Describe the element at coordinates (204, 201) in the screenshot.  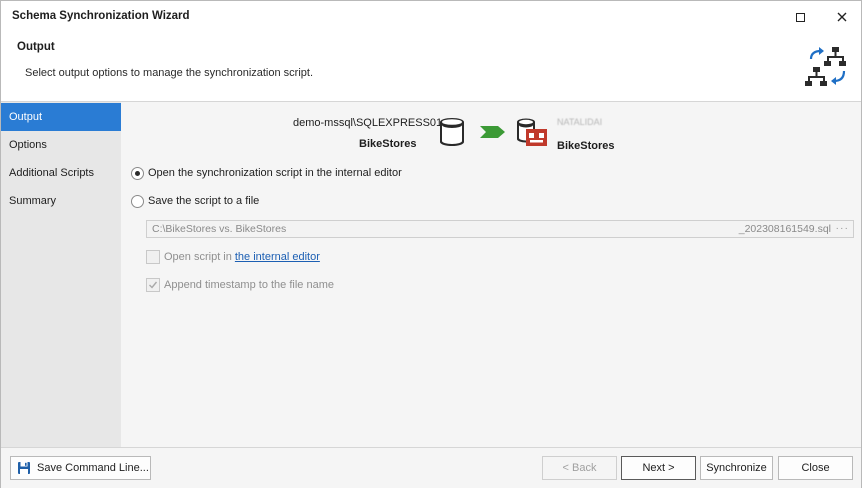
I see `radio-label: Save the script to a file` at that location.